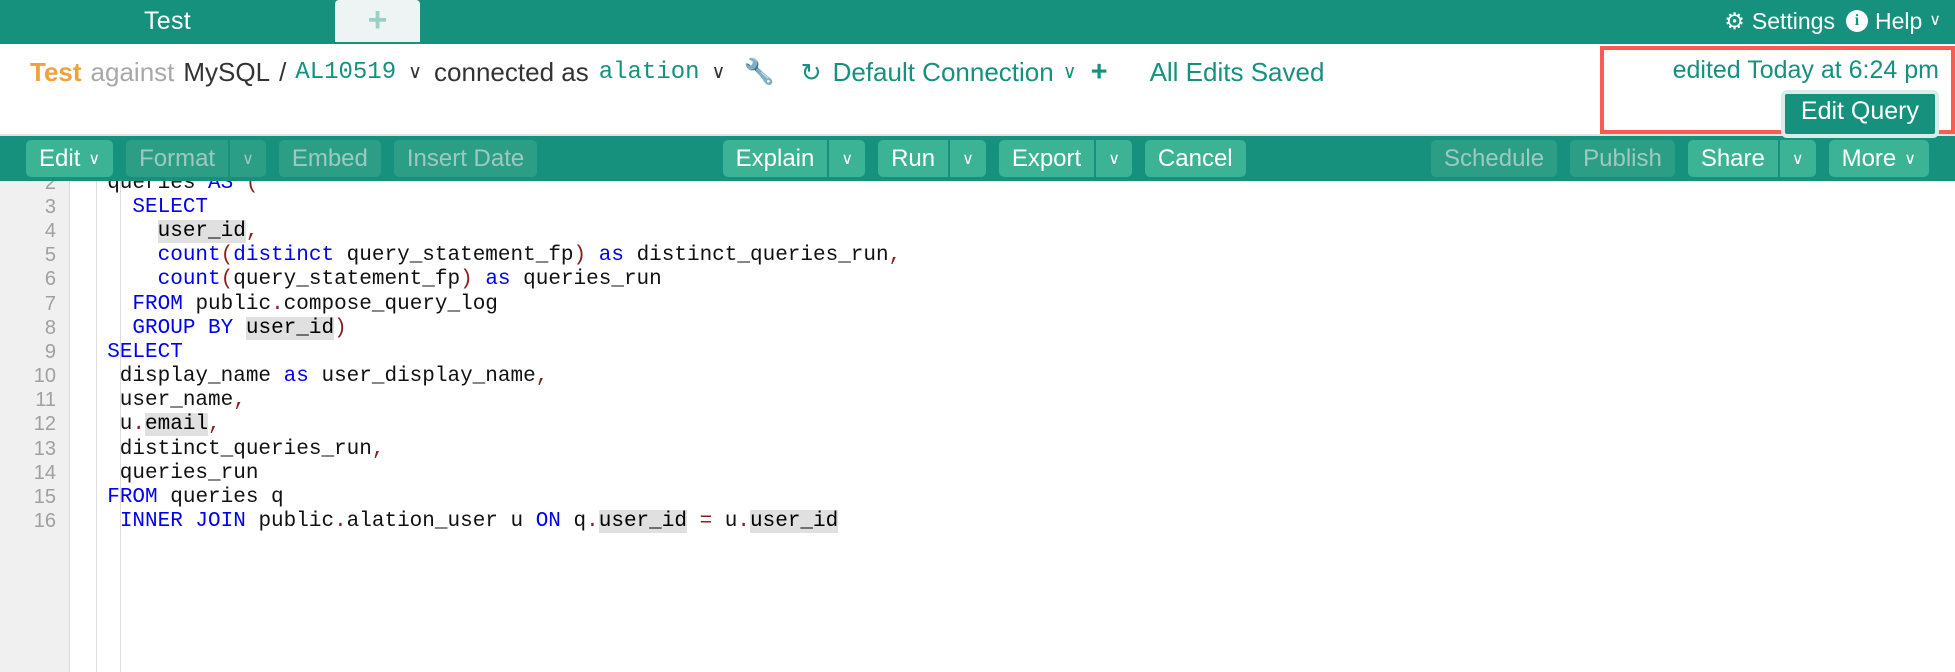 The image size is (1955, 672). Describe the element at coordinates (758, 72) in the screenshot. I see `wrench-icon: 🔧` at that location.